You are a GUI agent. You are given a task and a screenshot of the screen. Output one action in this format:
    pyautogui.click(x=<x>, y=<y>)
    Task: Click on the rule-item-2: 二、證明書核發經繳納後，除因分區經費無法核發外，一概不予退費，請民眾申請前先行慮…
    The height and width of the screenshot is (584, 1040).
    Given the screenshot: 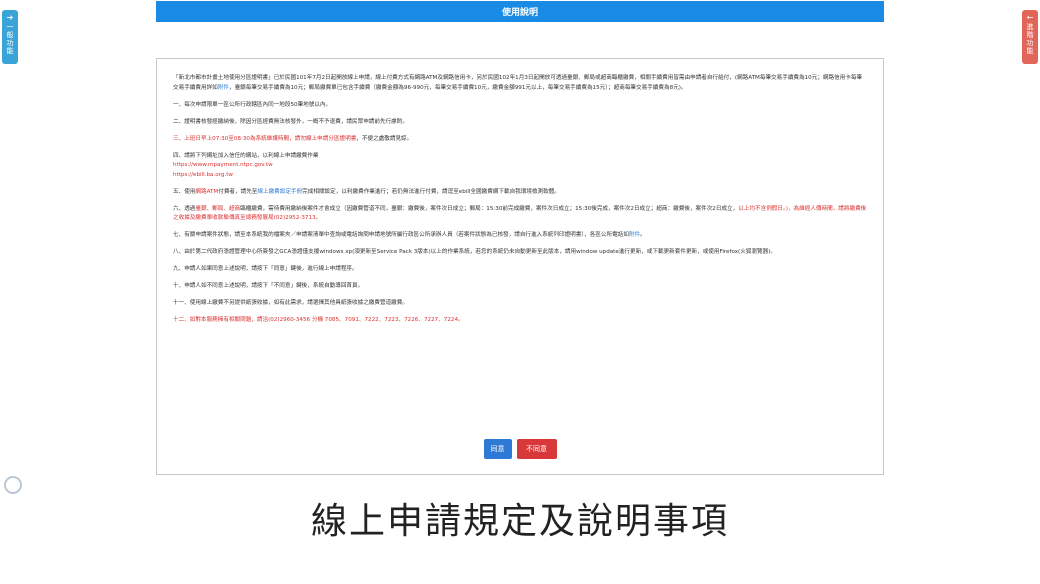 What is the action you would take?
    pyautogui.click(x=290, y=121)
    